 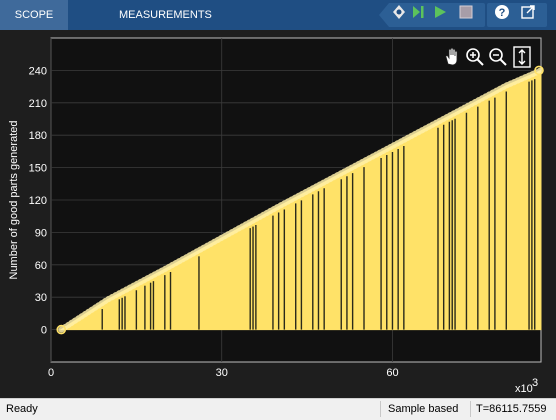 What do you see at coordinates (38, 71) in the screenshot?
I see `y-tick-label: 240` at bounding box center [38, 71].